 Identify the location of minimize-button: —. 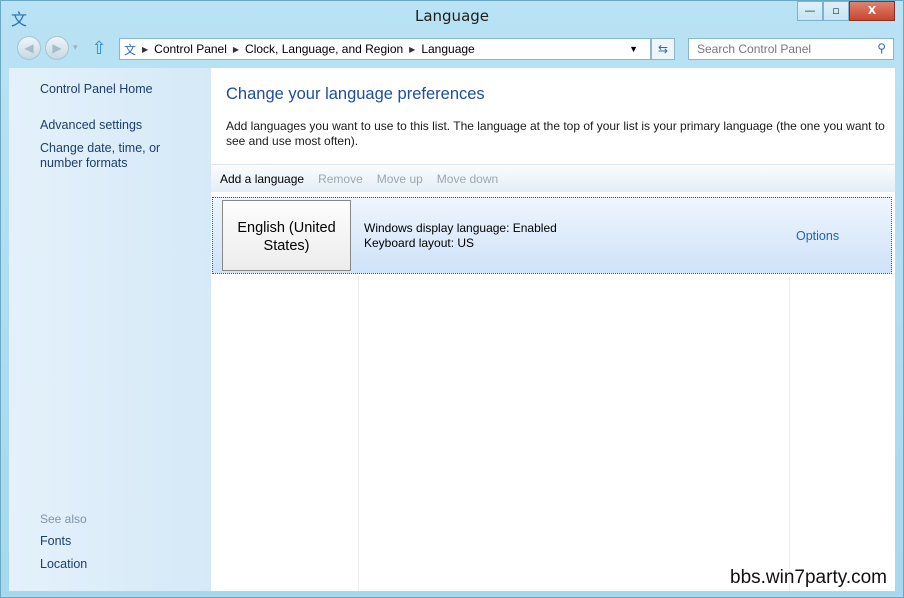
(810, 11).